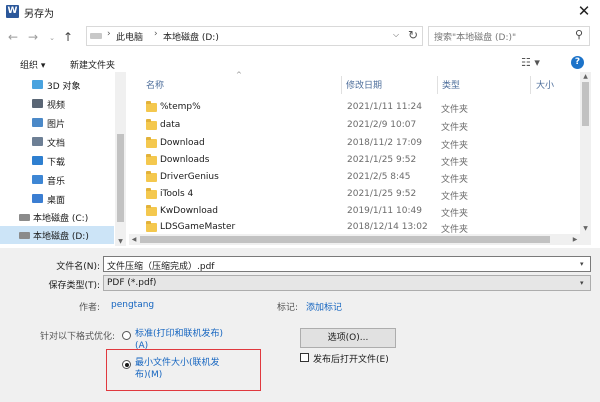 This screenshot has height=402, width=600. I want to click on download-icon, so click(37, 160).